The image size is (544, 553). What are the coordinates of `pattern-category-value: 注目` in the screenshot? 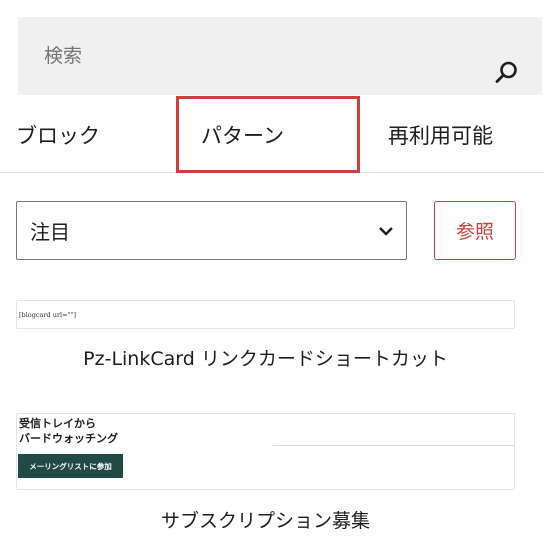 It's located at (50, 232).